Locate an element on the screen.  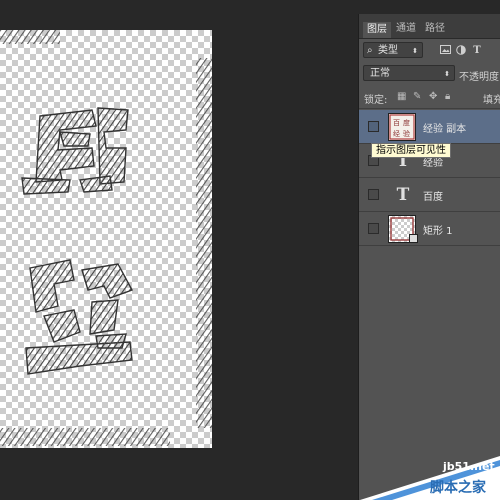
layer-row-jingyan-copy: 百 度 经 验 经验 副本 is located at coordinates (429, 127).